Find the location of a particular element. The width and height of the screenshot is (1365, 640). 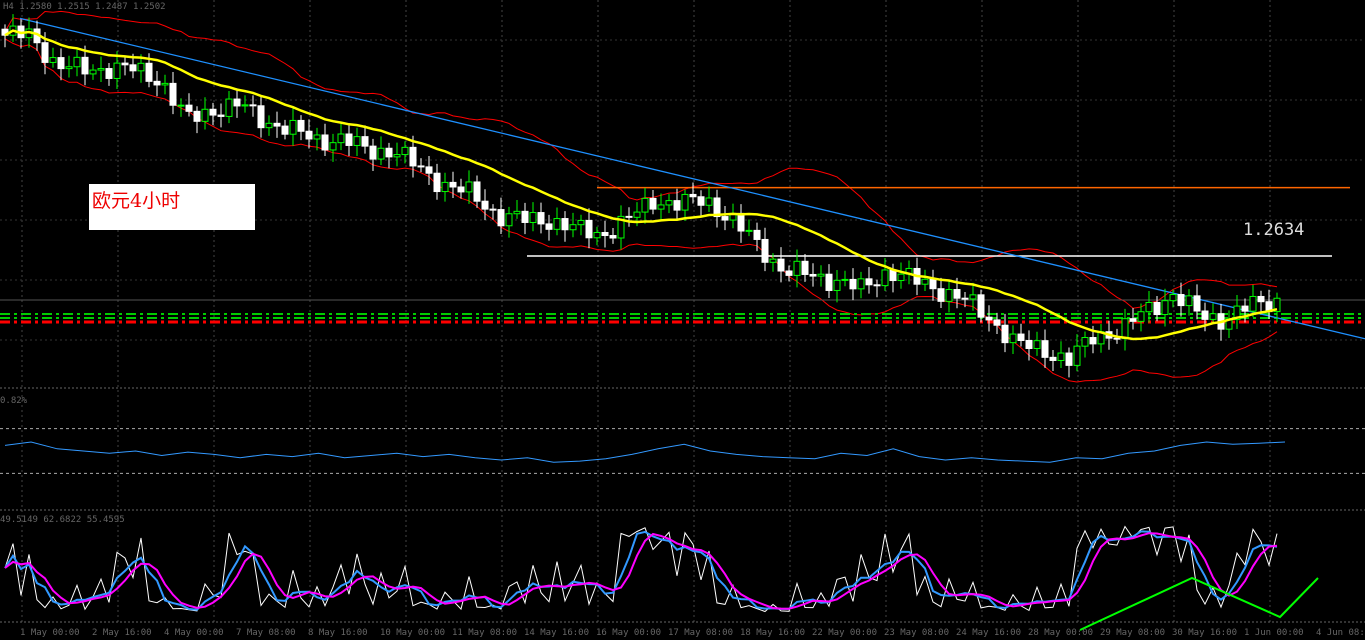

stochastic-main is located at coordinates (641, 569).